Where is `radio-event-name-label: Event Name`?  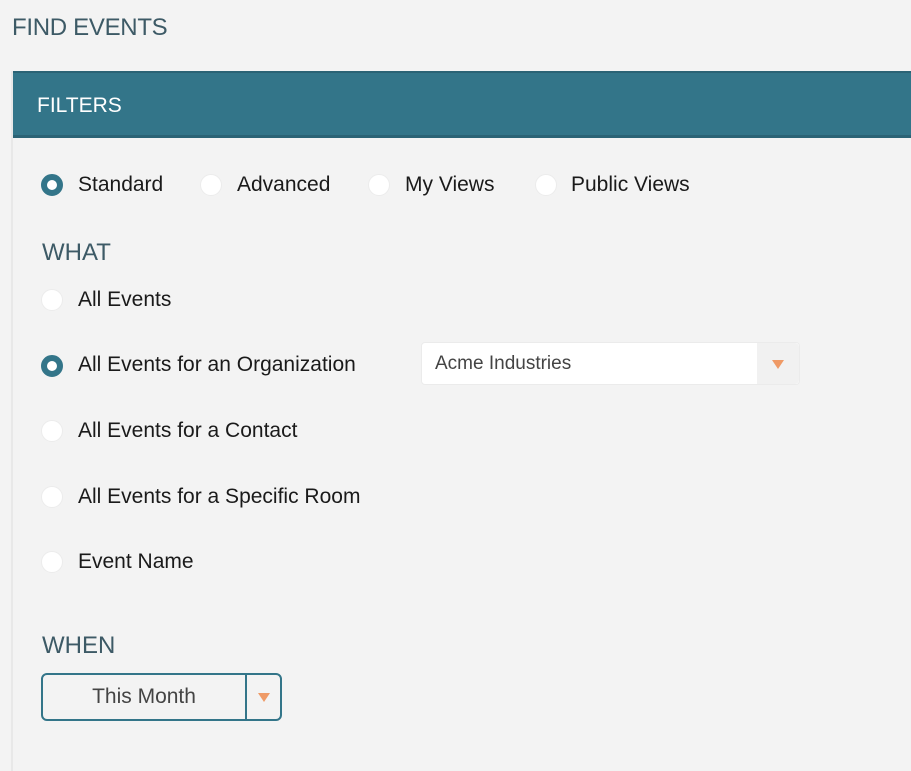 radio-event-name-label: Event Name is located at coordinates (136, 562).